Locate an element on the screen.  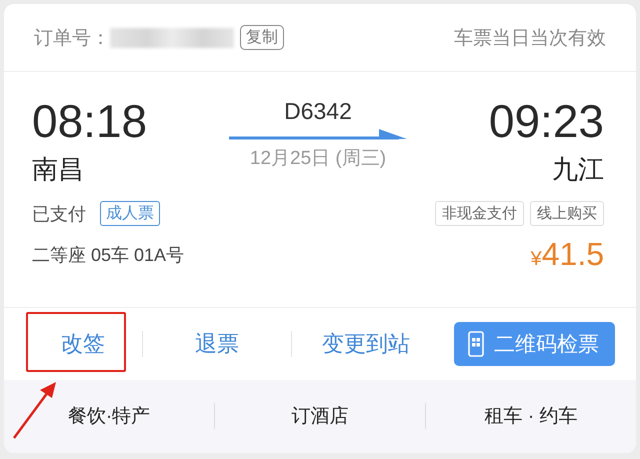
order-label: 订单号： is located at coordinates (72, 38).